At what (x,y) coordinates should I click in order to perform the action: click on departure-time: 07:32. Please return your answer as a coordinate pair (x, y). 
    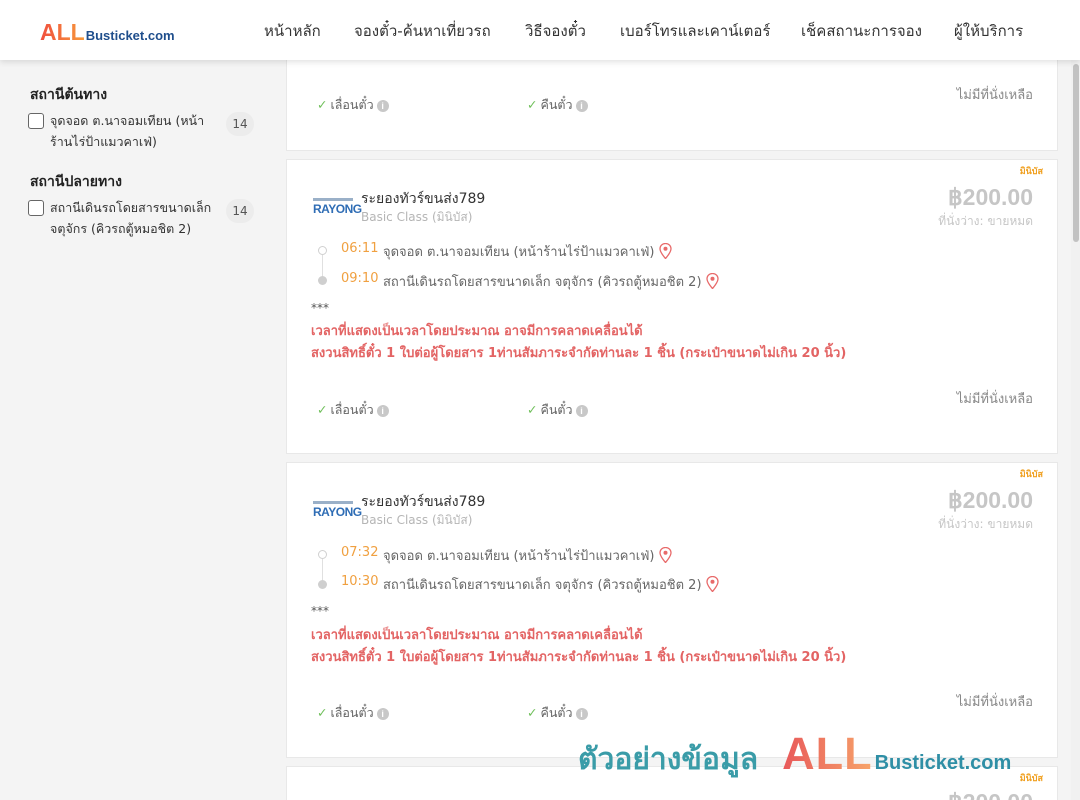
    Looking at the image, I should click on (360, 552).